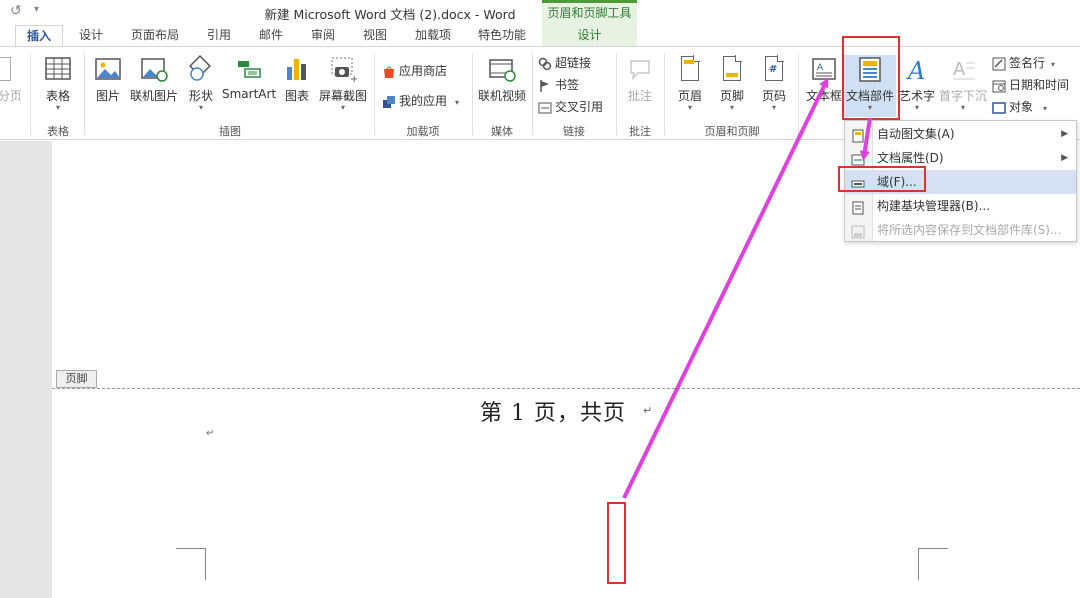 Image resolution: width=1080 pixels, height=598 pixels. I want to click on arrow-to-field, so click(865, 139).